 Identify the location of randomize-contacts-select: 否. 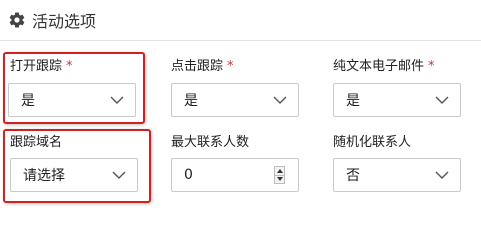
(397, 175).